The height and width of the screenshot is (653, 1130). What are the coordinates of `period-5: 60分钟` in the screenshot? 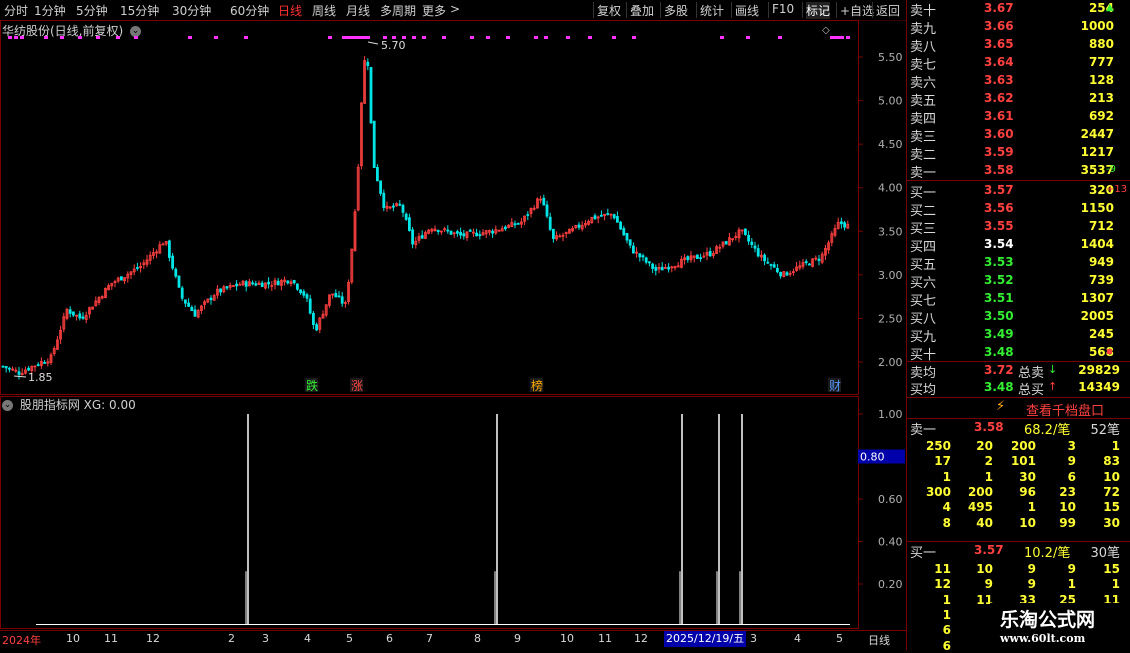 It's located at (249, 10).